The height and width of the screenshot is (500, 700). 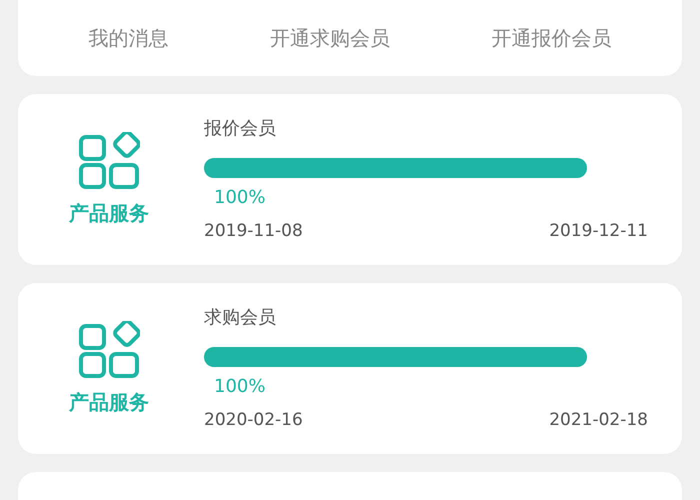 What do you see at coordinates (598, 420) in the screenshot?
I see `end-date: 2021-02-18` at bounding box center [598, 420].